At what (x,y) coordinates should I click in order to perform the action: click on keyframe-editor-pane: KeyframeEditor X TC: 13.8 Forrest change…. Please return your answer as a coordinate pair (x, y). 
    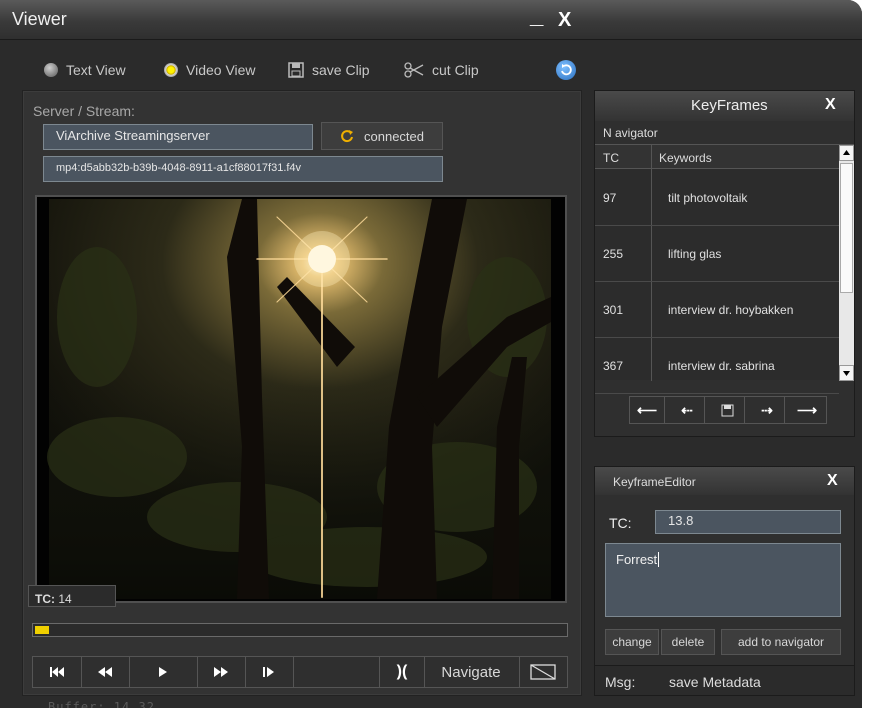
    Looking at the image, I should click on (724, 581).